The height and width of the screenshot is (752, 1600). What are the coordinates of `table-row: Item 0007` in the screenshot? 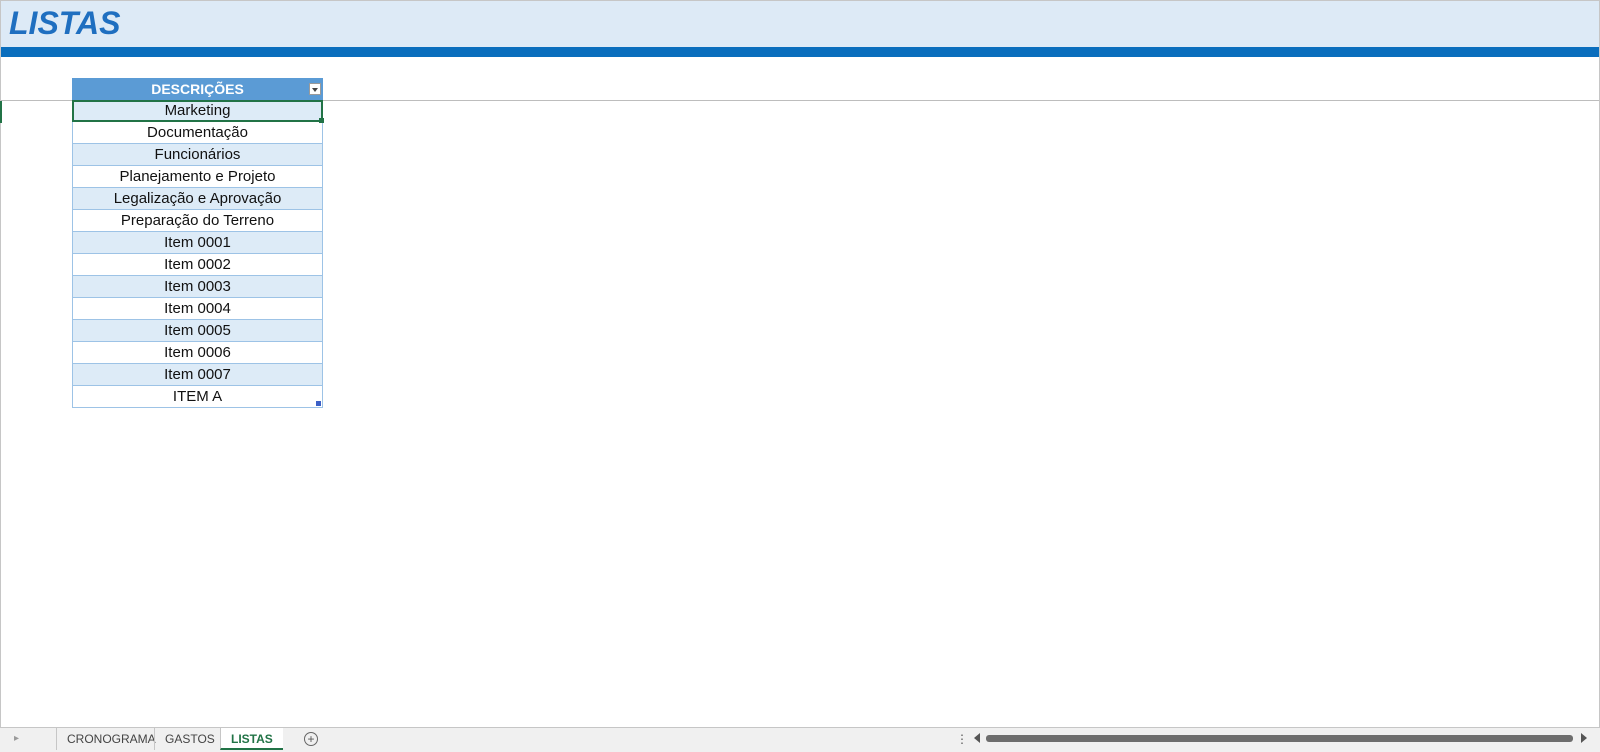 It's located at (197, 375).